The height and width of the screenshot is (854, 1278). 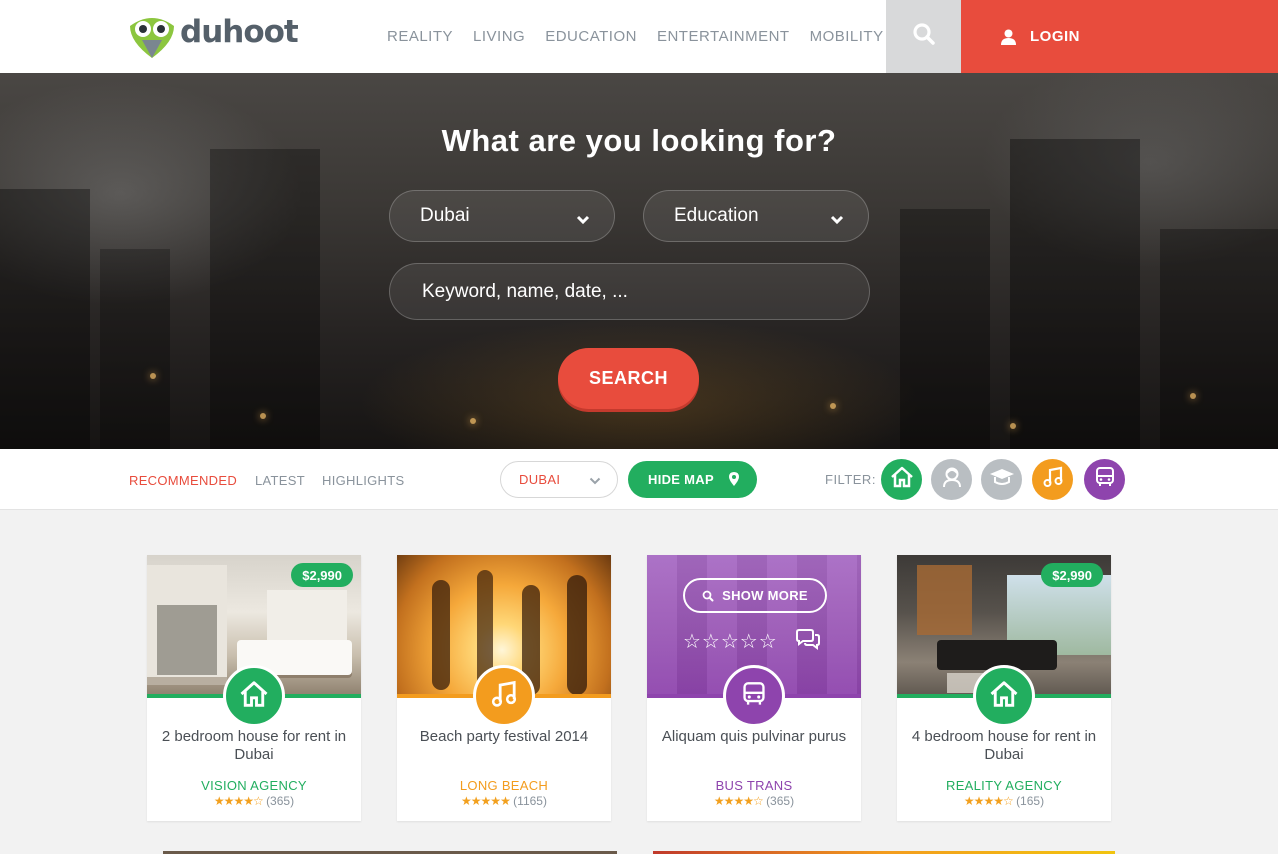 I want to click on card-rating: ★★★★☆ (165), so click(x=1004, y=801).